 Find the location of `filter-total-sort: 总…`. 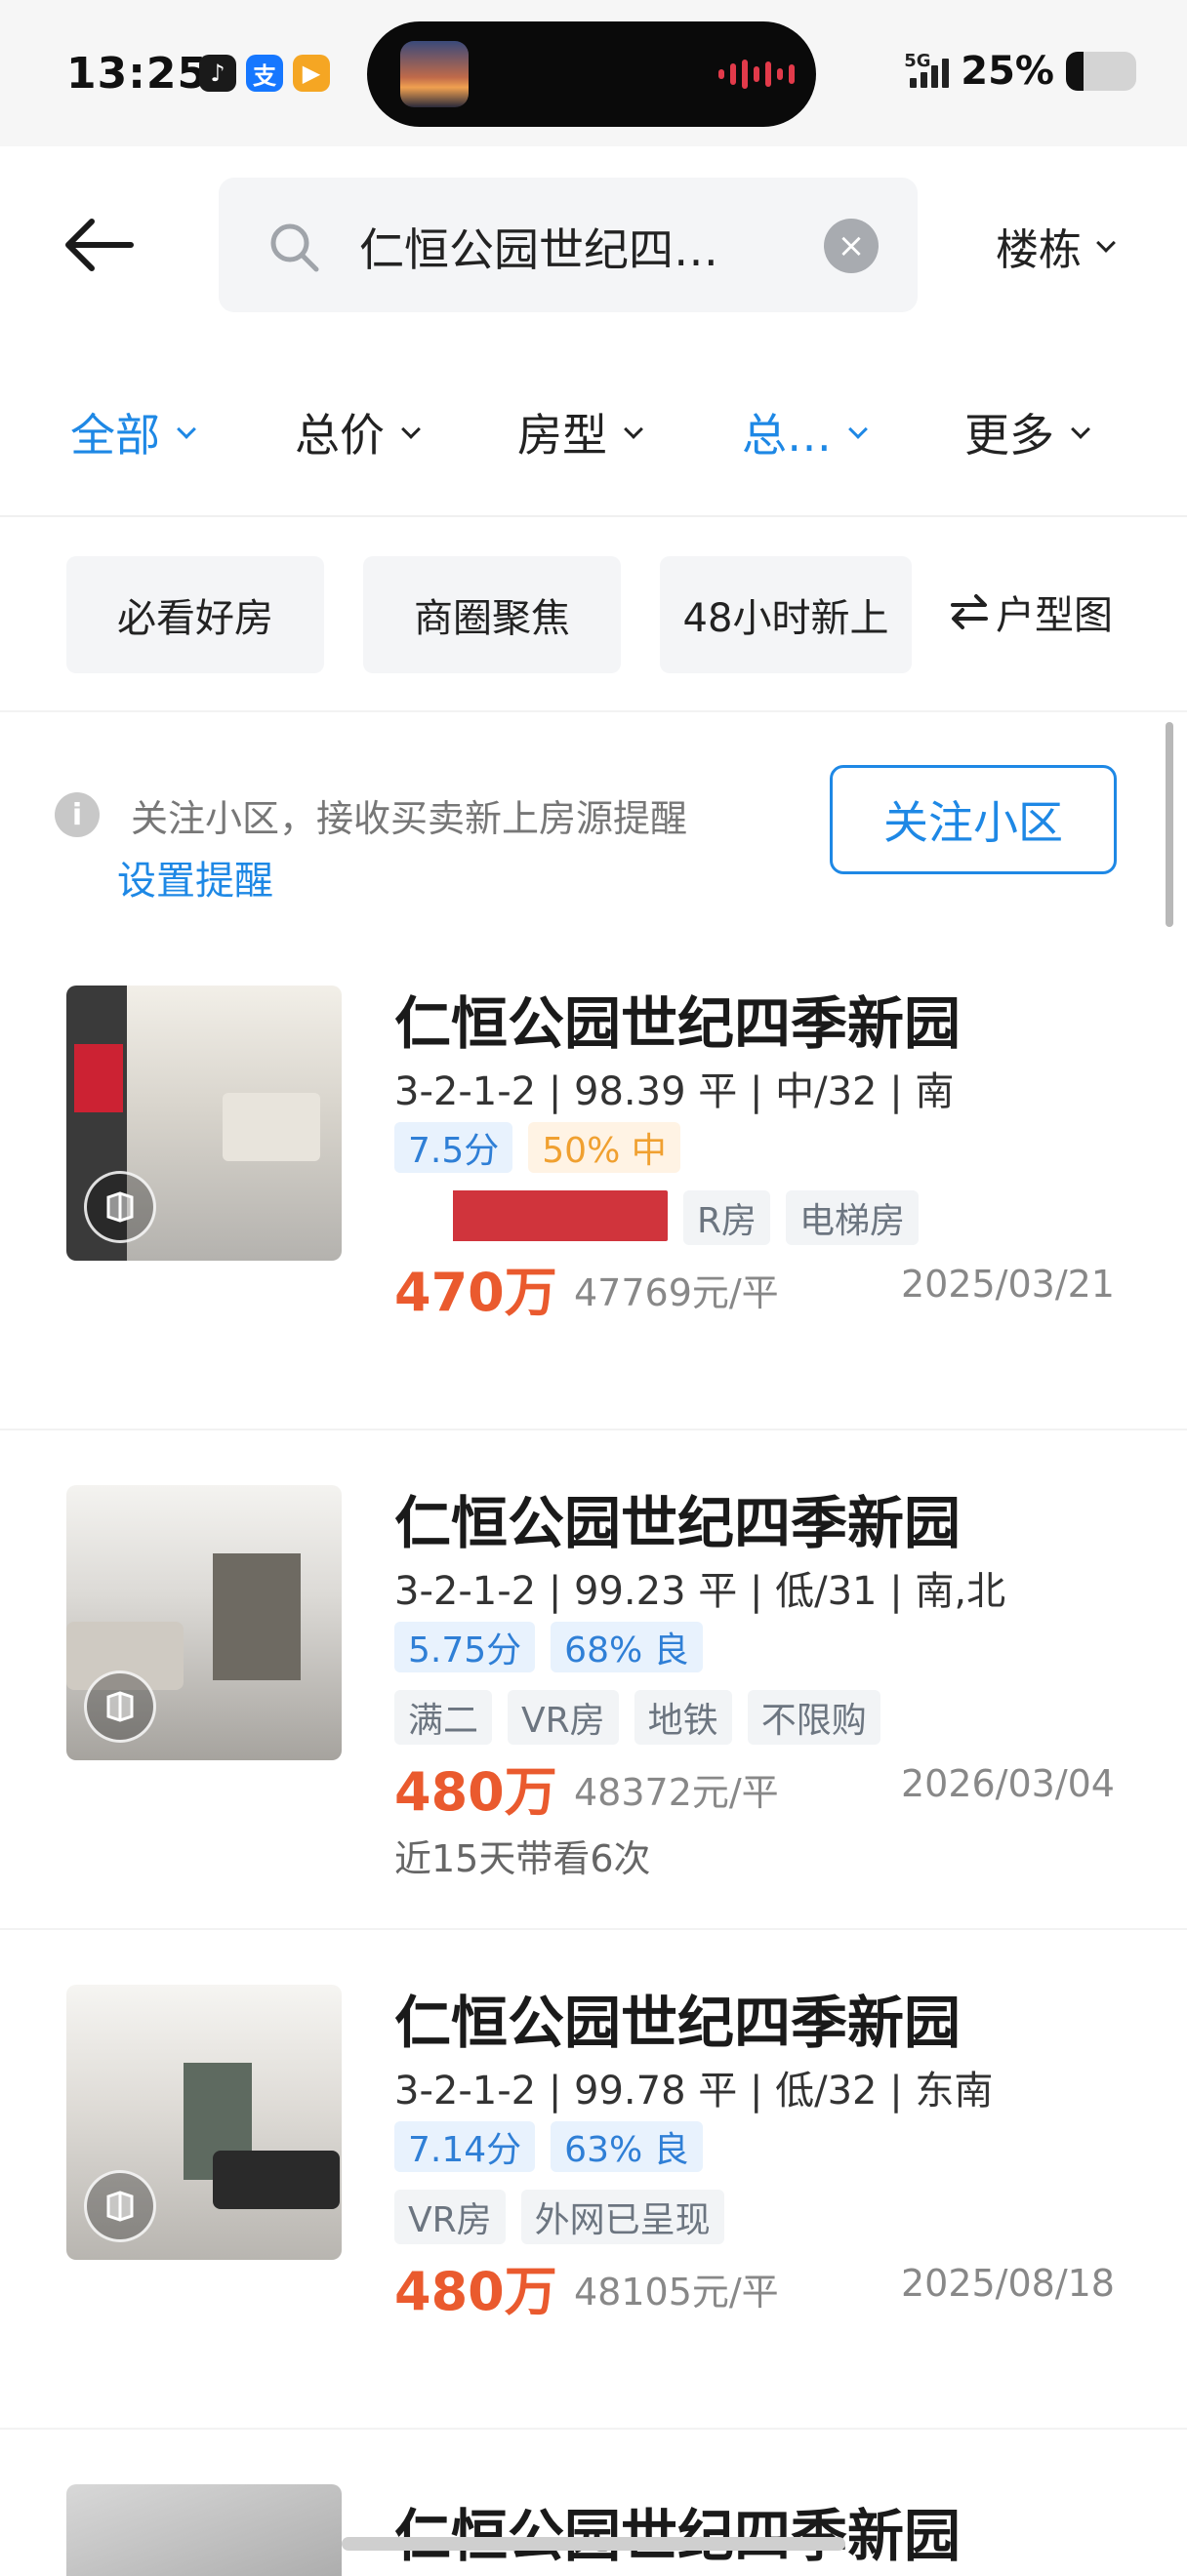

filter-total-sort: 总… is located at coordinates (805, 432).